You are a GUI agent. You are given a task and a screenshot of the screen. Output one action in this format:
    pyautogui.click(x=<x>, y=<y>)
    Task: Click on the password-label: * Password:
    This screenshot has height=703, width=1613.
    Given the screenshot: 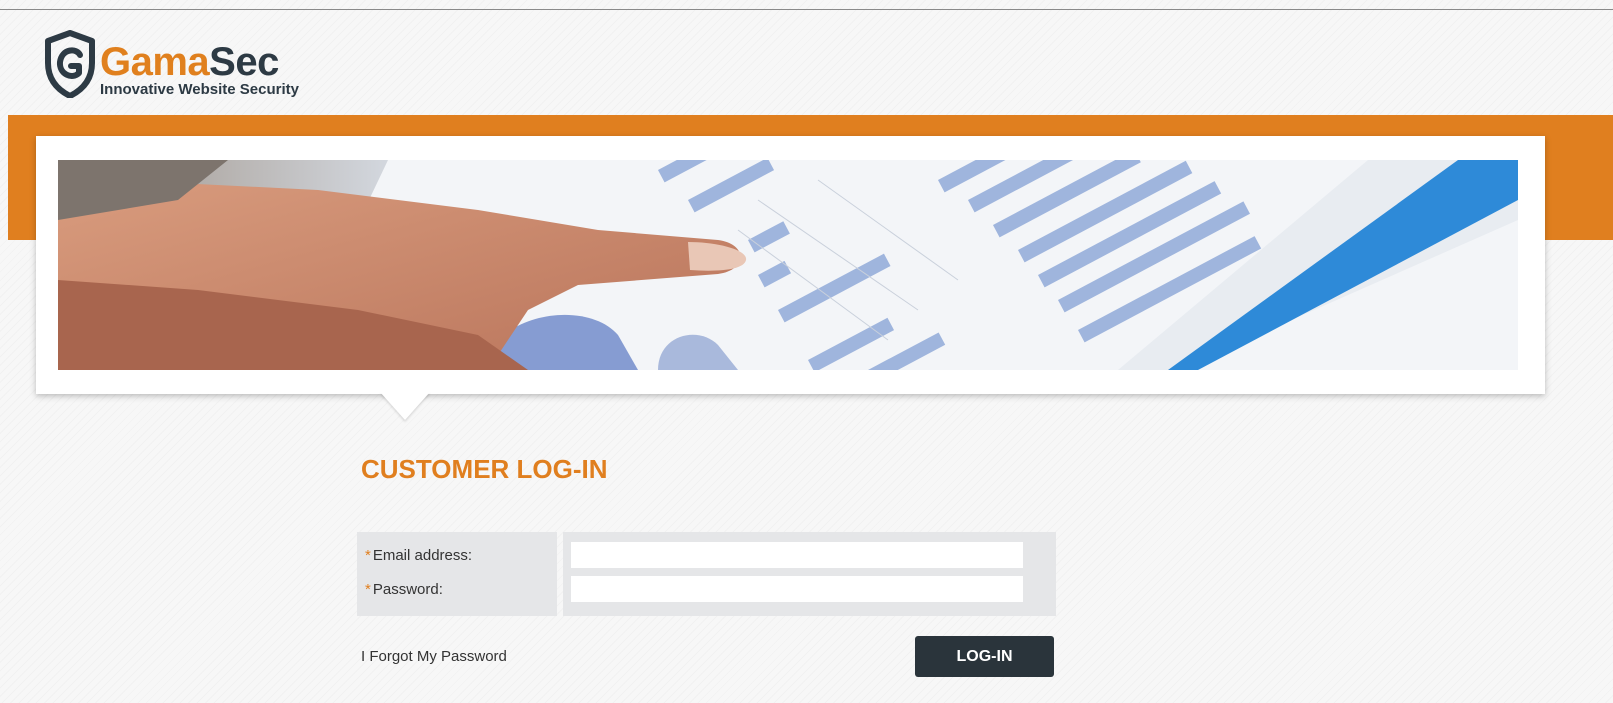 What is the action you would take?
    pyautogui.click(x=404, y=589)
    